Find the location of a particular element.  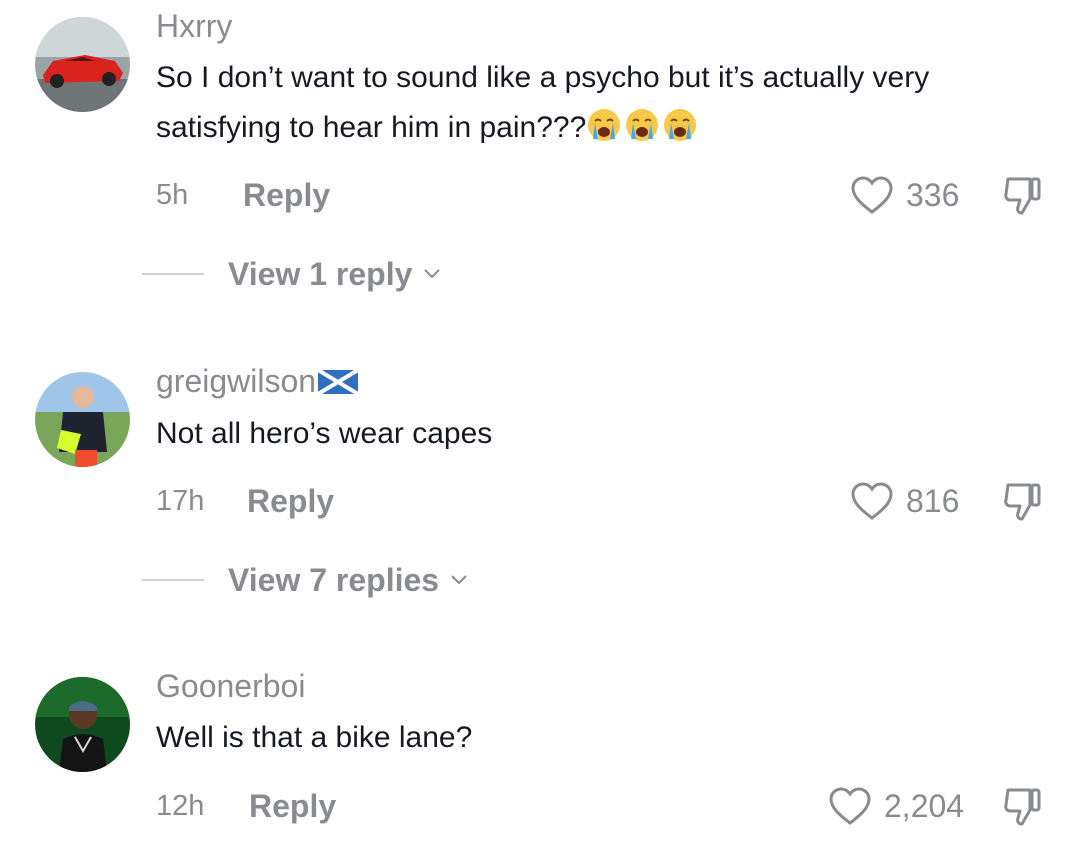

avatar-golfer-image is located at coordinates (82, 419).